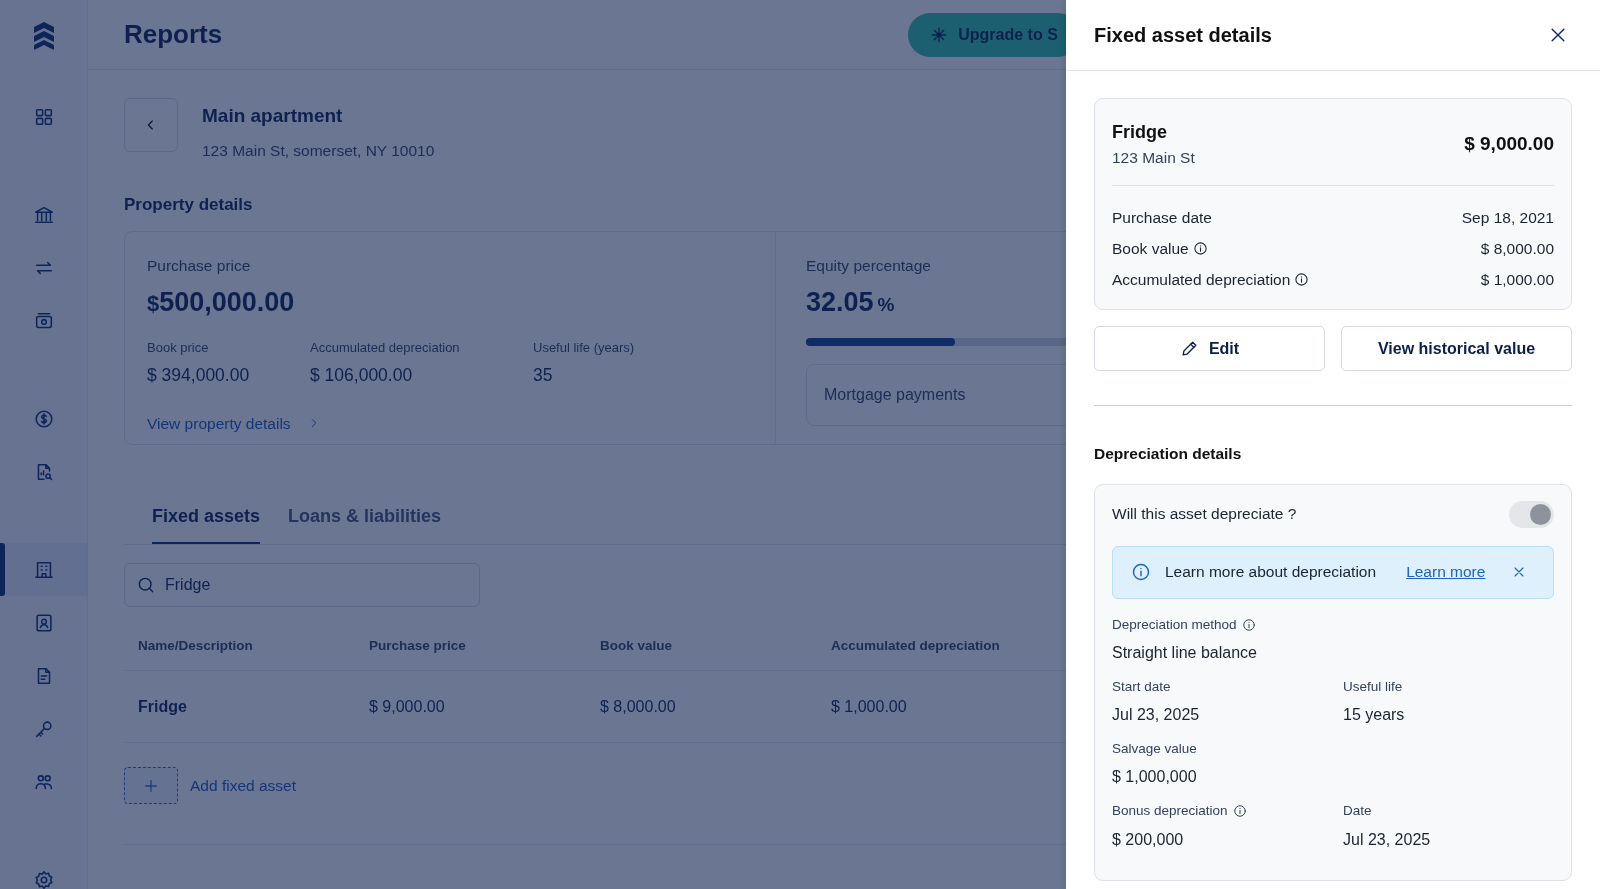 The image size is (1600, 889). Describe the element at coordinates (1374, 715) in the screenshot. I see `field-value: 15 years` at that location.